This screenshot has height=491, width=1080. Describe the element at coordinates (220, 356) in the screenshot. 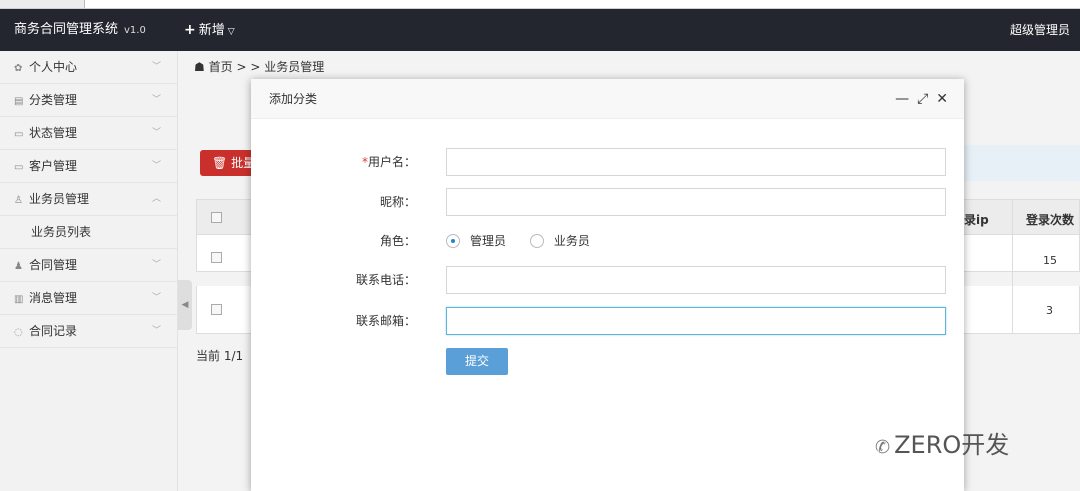

I see `pagination-info: 当前 1/1` at that location.